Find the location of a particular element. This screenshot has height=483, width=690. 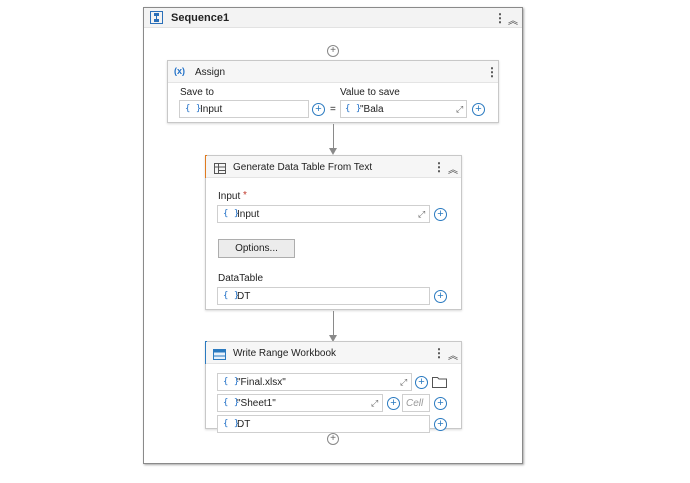

datatable-label: DataTable is located at coordinates (241, 278).